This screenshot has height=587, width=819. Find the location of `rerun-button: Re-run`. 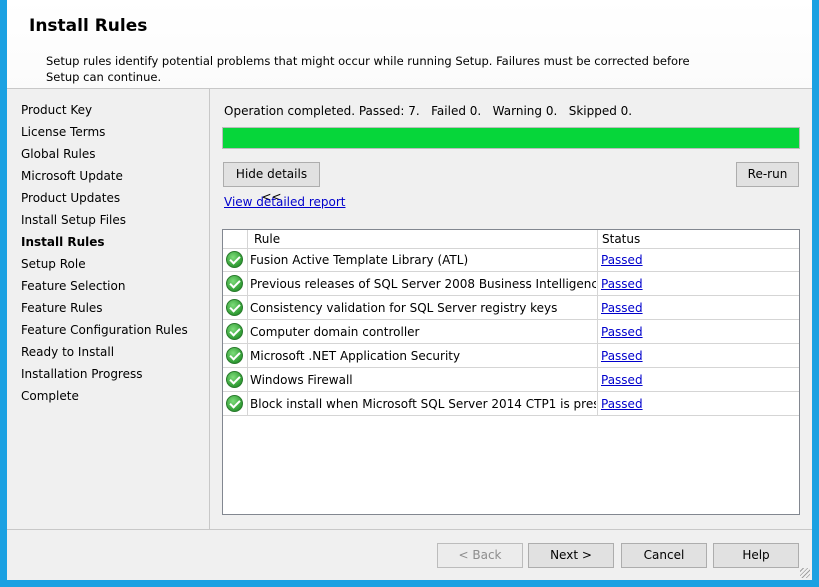

rerun-button: Re-run is located at coordinates (767, 174).